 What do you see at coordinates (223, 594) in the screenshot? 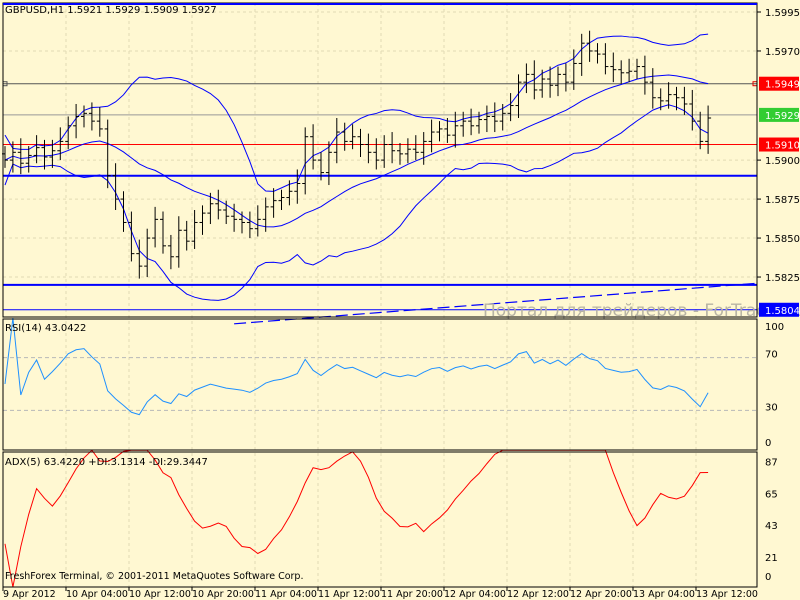
I see `time-tick-label: 10 Apr 20:00` at bounding box center [223, 594].